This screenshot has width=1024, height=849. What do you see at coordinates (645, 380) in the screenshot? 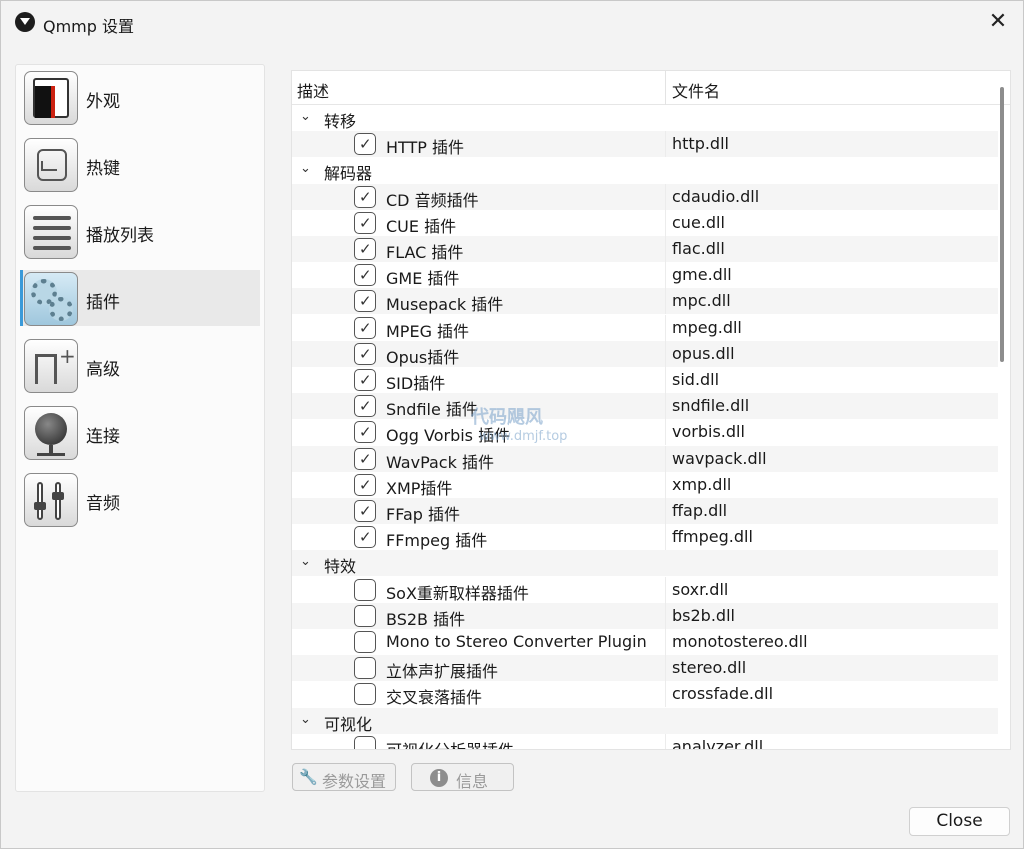
I see `plugin-row: ✓ SID插件 sid.dll` at bounding box center [645, 380].